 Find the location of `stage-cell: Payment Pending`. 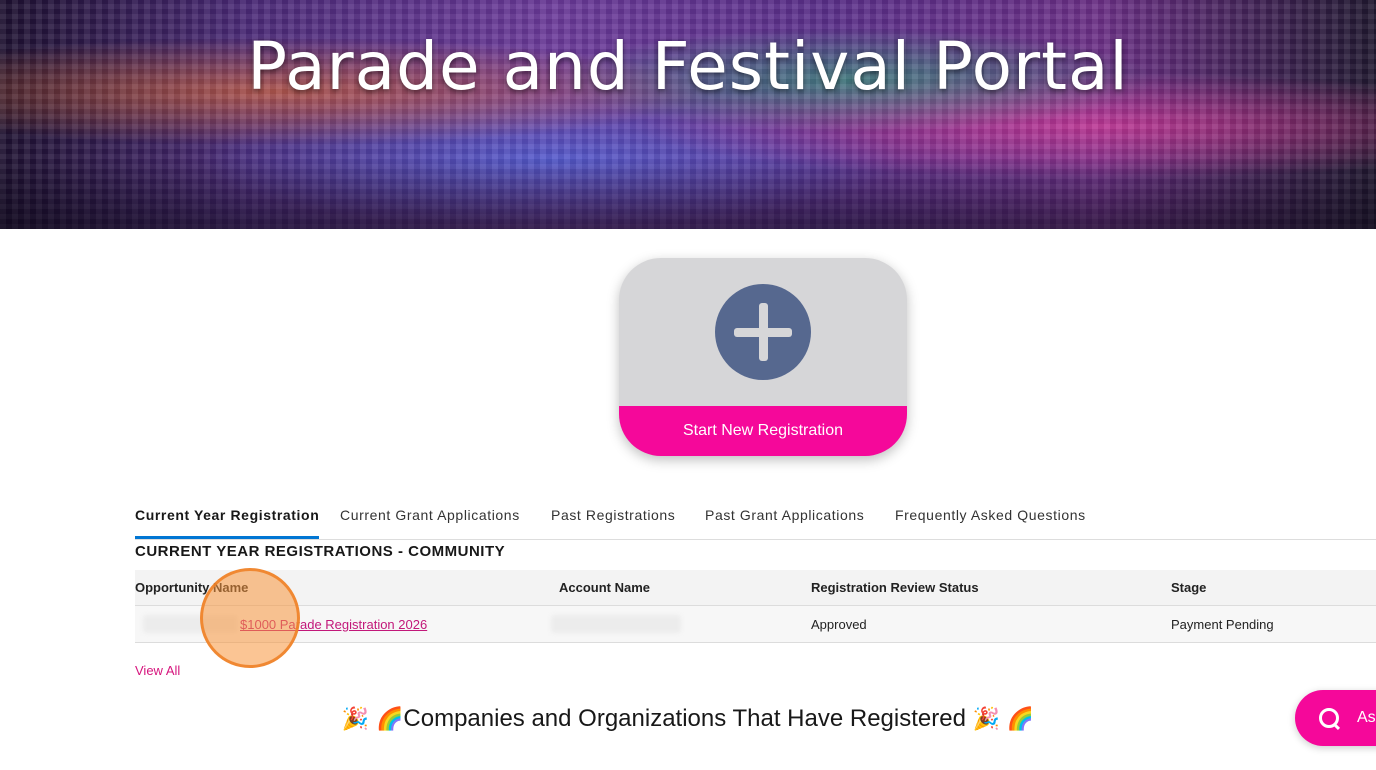

stage-cell: Payment Pending is located at coordinates (1222, 624).